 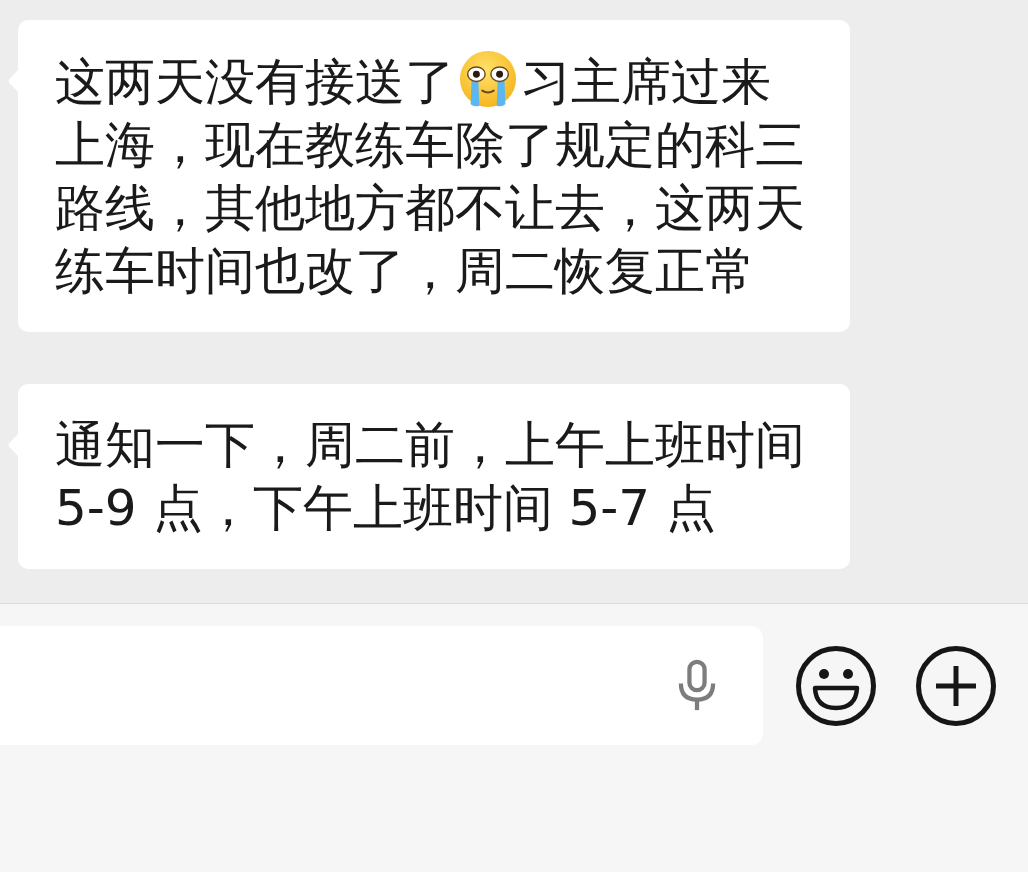 I want to click on plus-icon, so click(x=956, y=686).